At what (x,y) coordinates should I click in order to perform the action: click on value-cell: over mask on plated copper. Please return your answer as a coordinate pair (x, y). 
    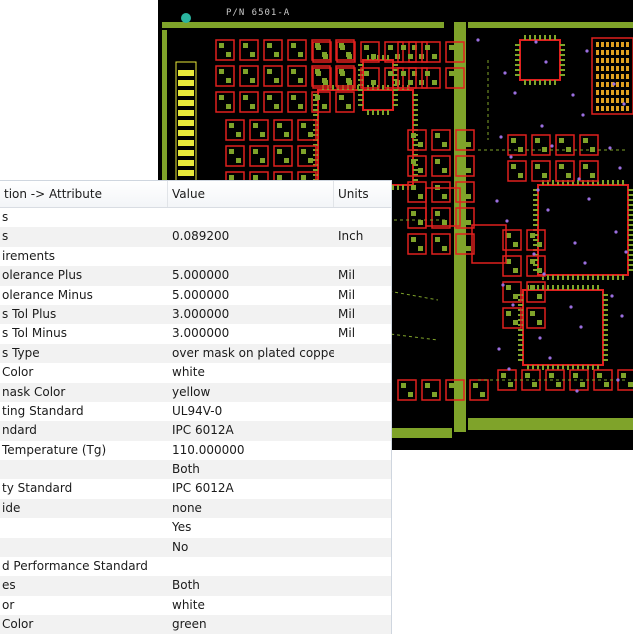
    Looking at the image, I should click on (251, 353).